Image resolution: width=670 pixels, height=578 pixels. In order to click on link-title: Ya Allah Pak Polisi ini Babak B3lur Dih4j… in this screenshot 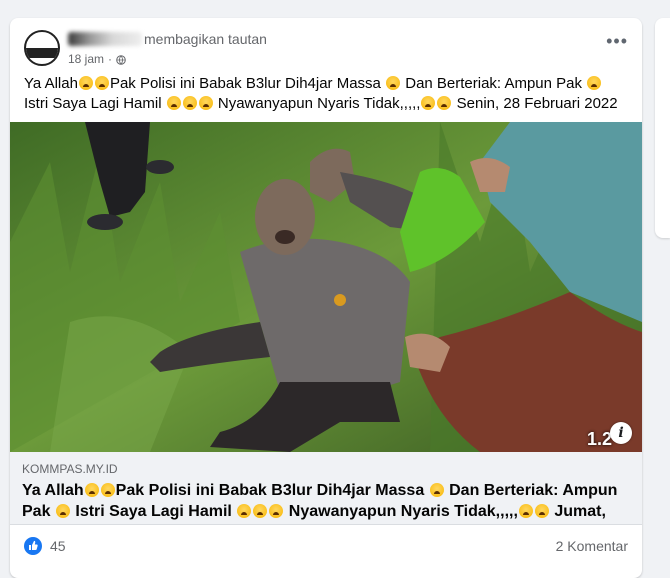, I will do `click(325, 501)`.